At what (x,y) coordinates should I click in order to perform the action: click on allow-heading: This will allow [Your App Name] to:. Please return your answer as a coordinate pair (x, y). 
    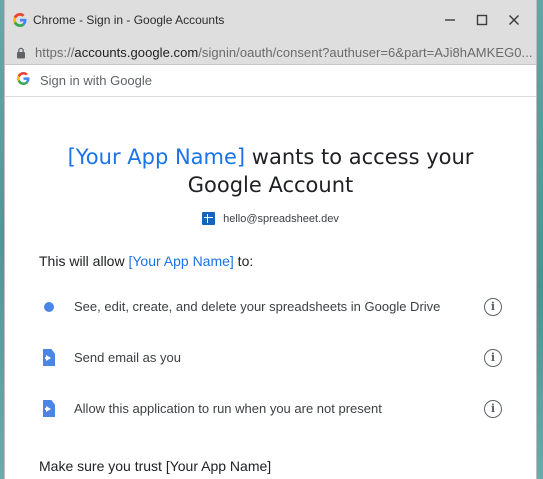
    Looking at the image, I should click on (270, 261).